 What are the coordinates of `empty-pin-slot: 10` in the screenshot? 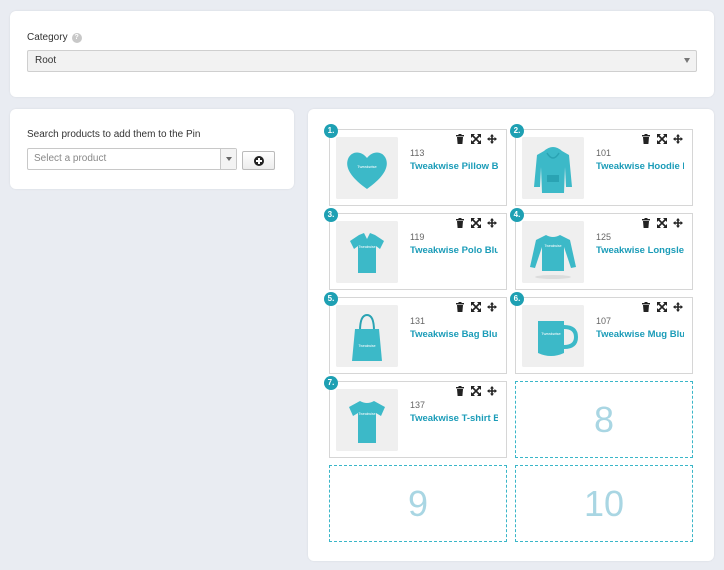 It's located at (604, 503).